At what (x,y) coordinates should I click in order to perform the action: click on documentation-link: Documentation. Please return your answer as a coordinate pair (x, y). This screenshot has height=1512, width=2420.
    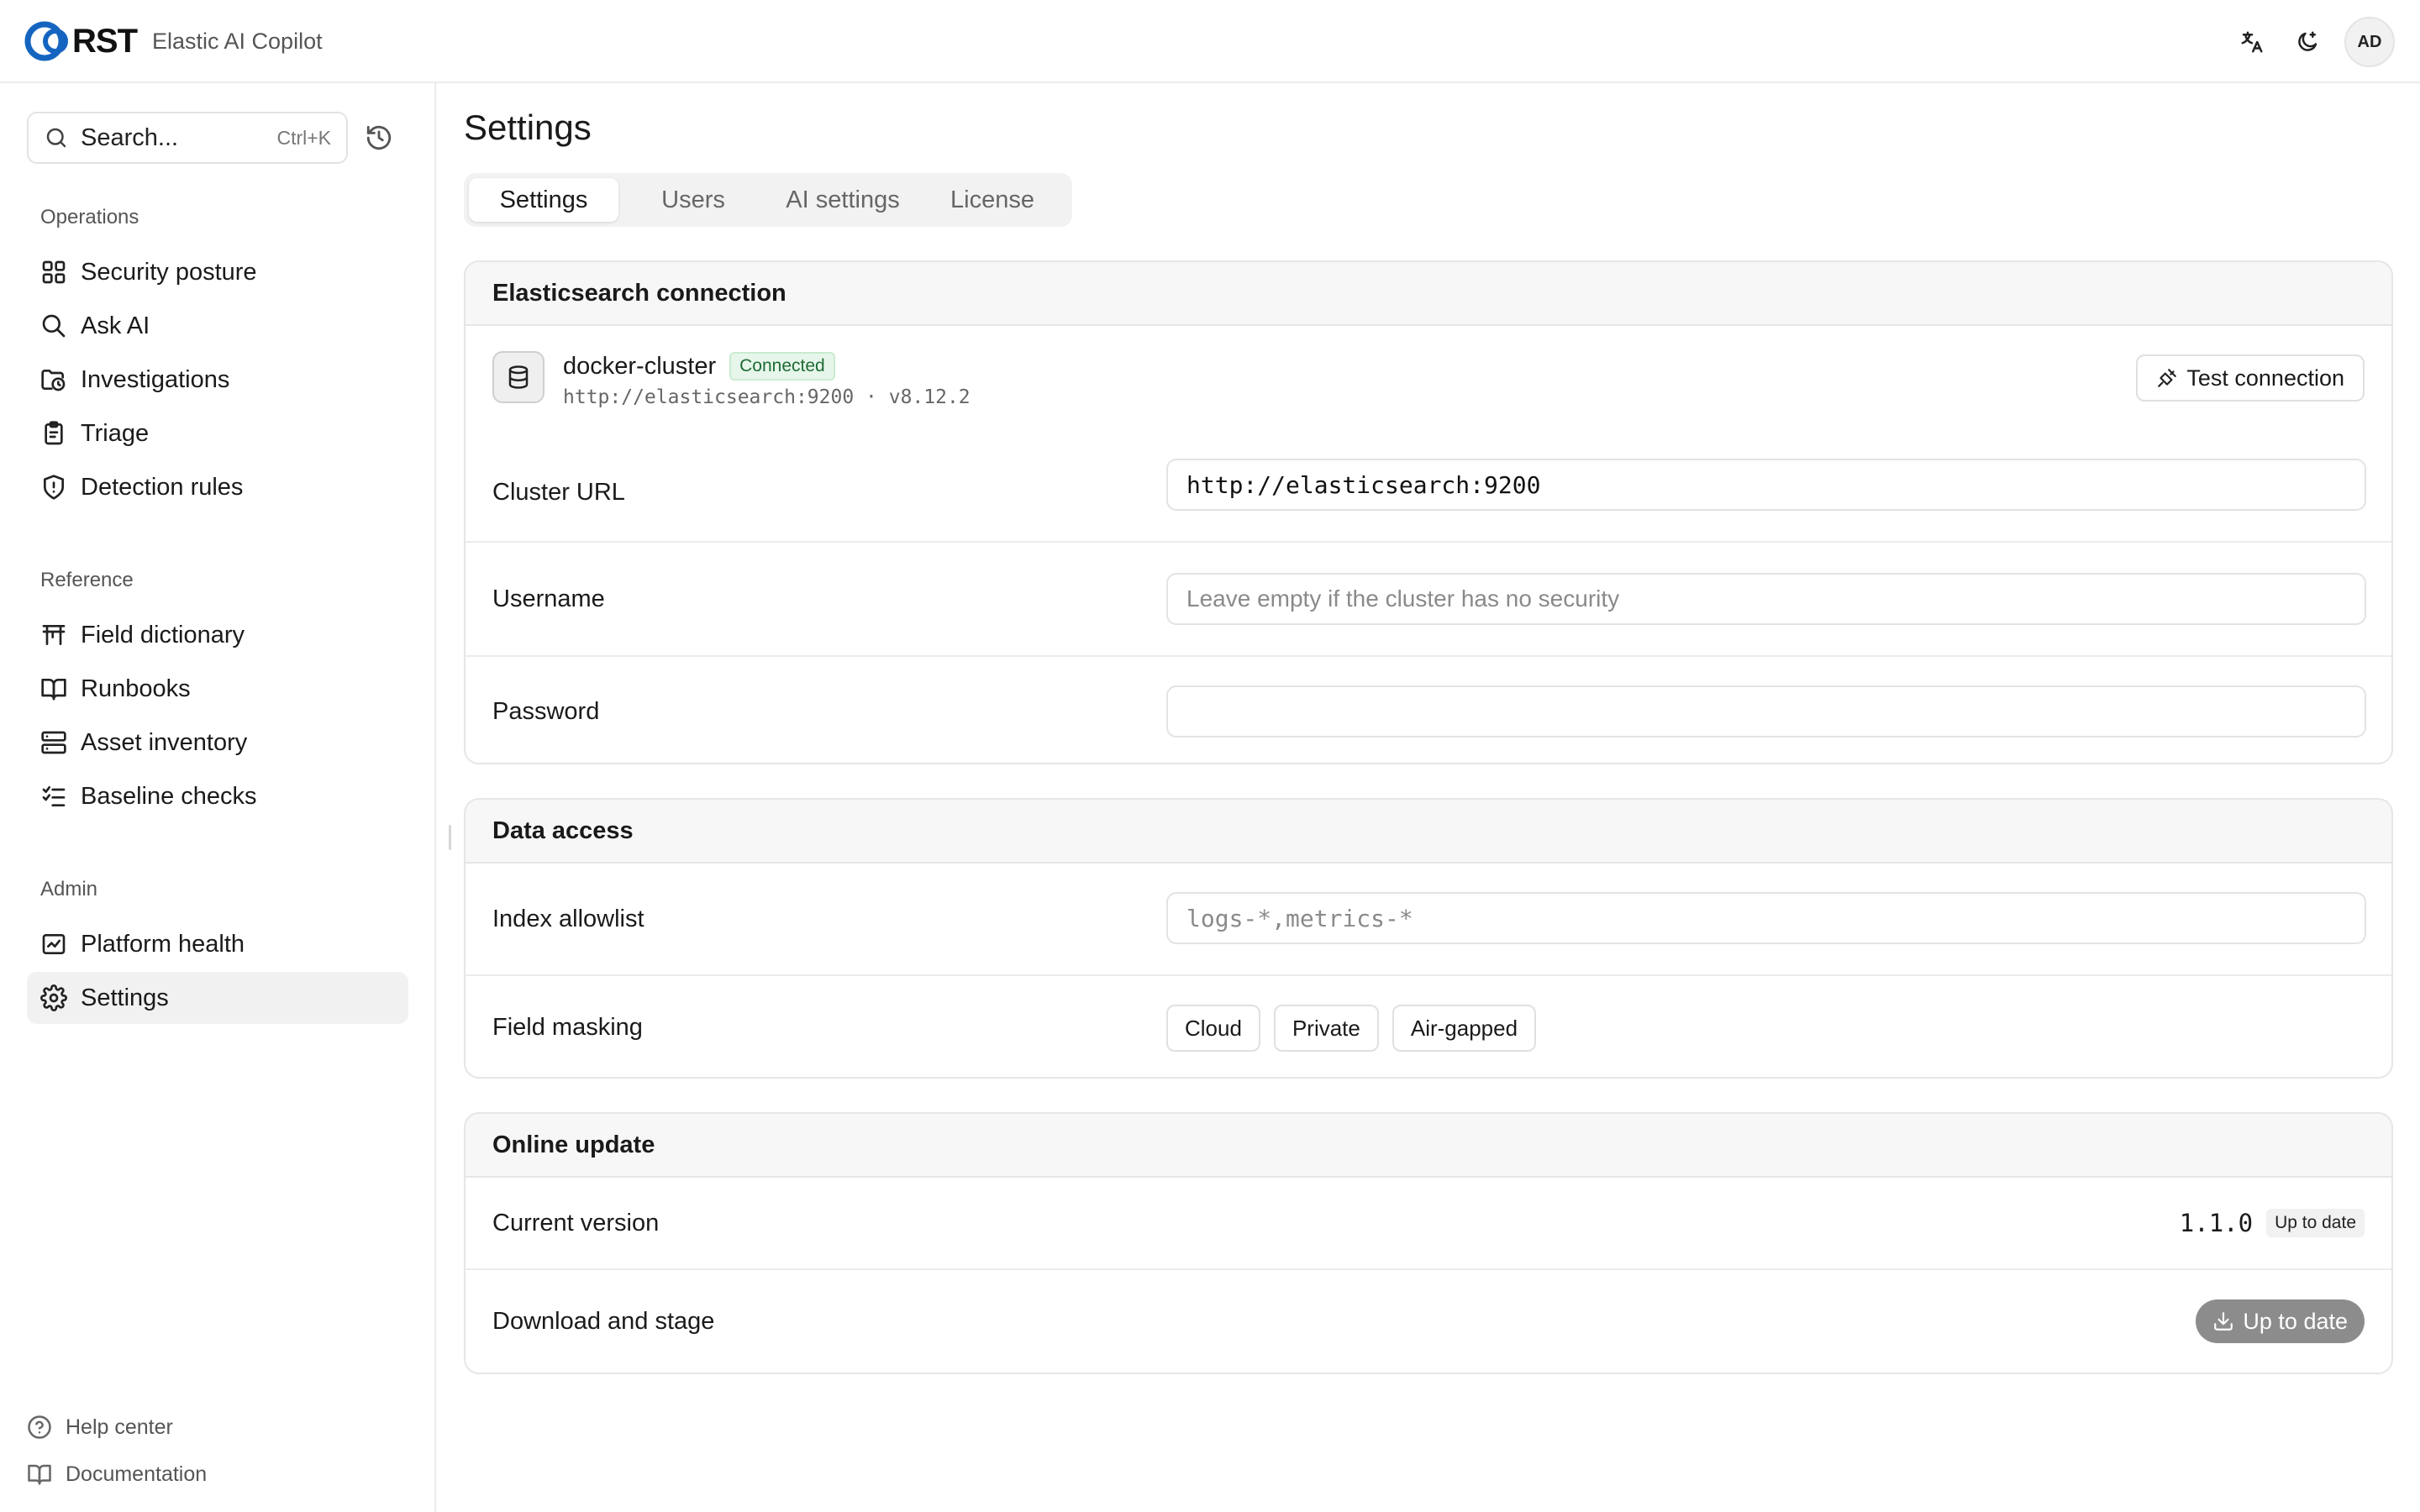
    Looking at the image, I should click on (117, 1474).